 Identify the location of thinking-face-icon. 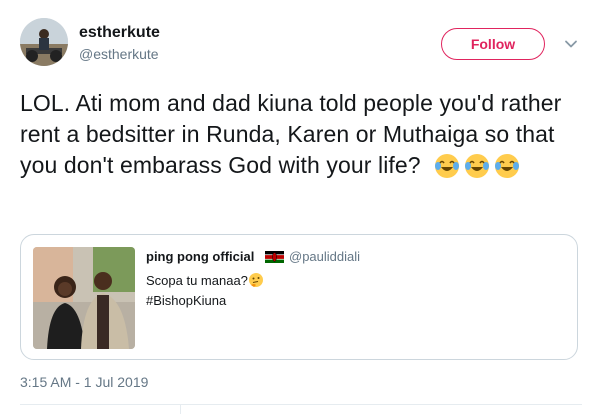
(255, 280).